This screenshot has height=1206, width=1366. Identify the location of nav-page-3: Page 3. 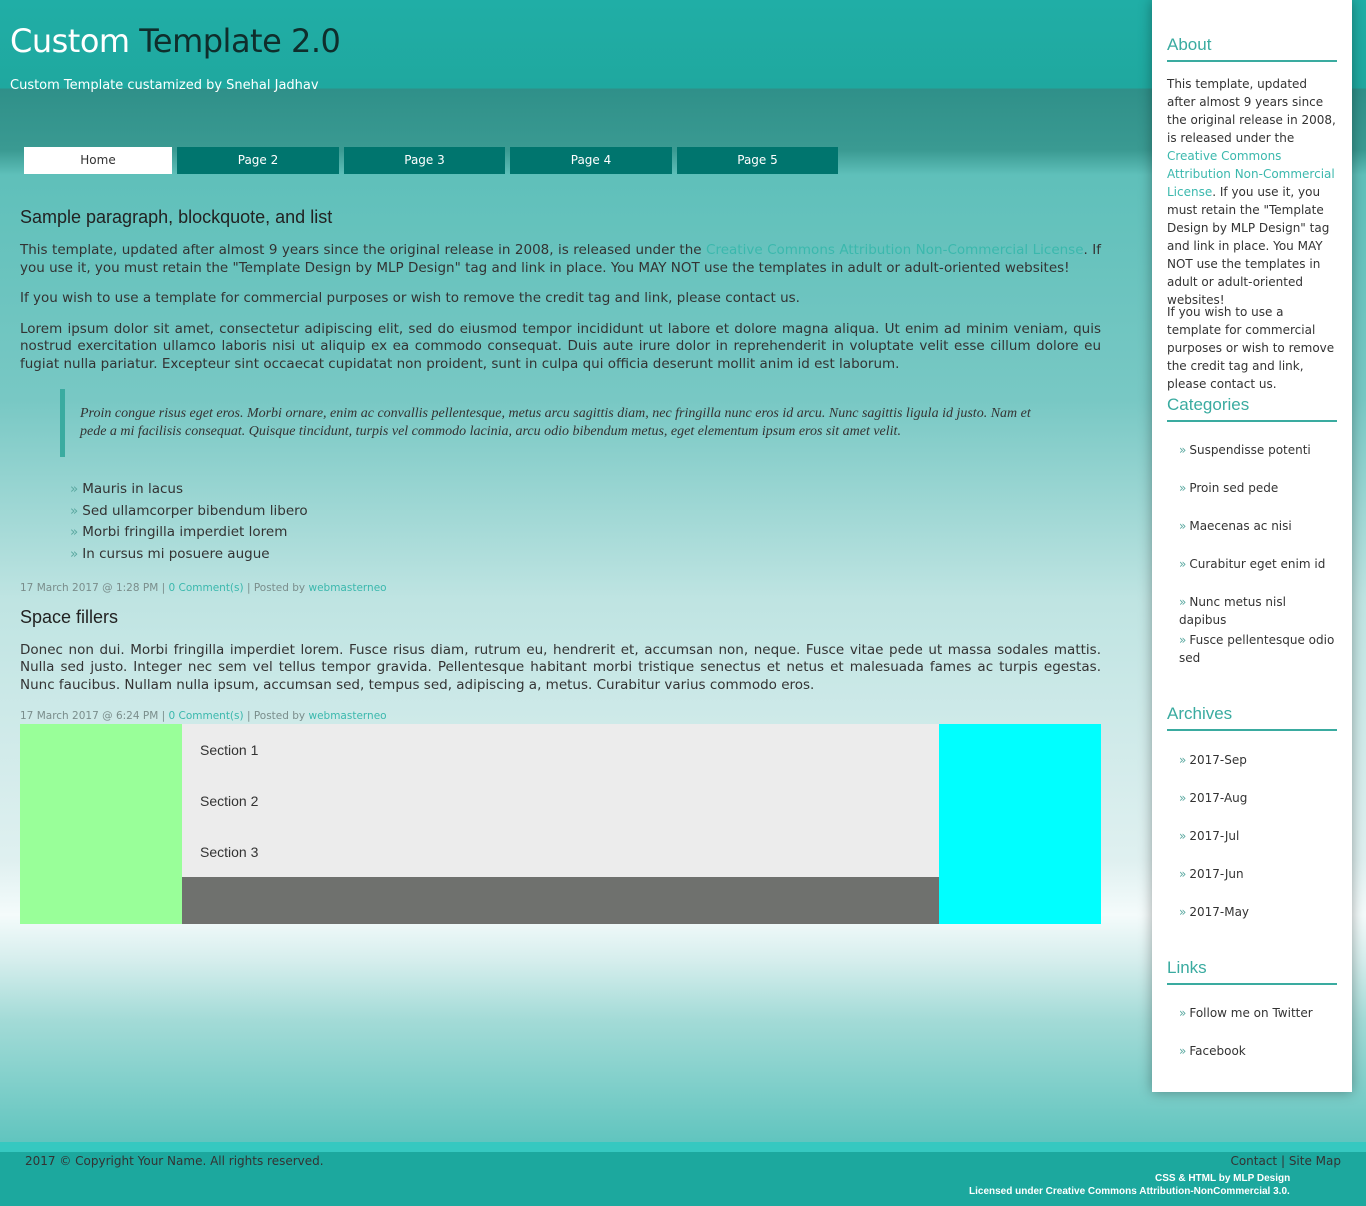
(424, 160).